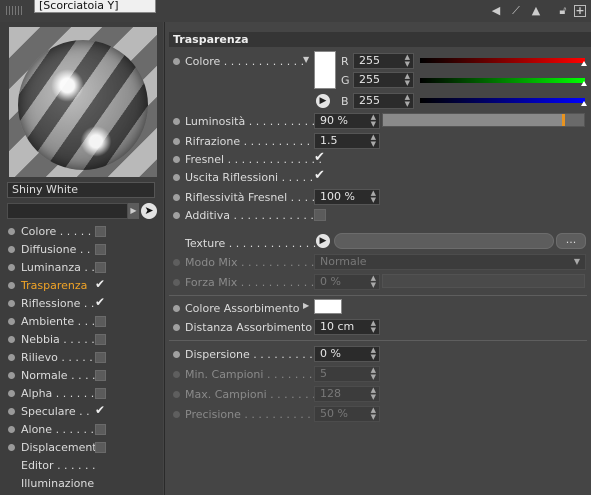 The height and width of the screenshot is (495, 591). What do you see at coordinates (83, 340) in the screenshot?
I see `channel-nebbia: Nebbia . . . . .` at bounding box center [83, 340].